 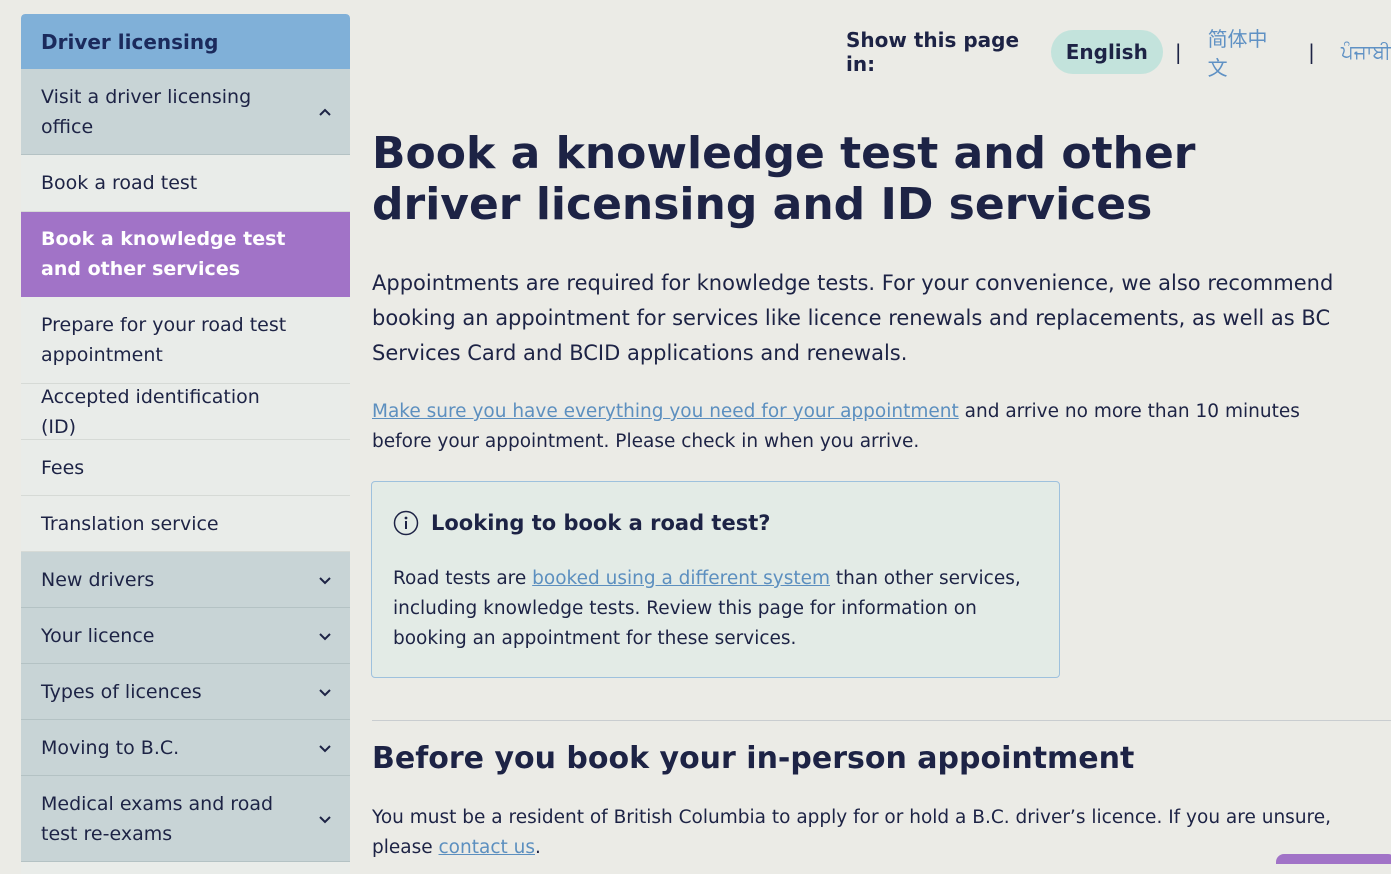 What do you see at coordinates (601, 523) in the screenshot?
I see `callout-title: Looking to book a road test?` at bounding box center [601, 523].